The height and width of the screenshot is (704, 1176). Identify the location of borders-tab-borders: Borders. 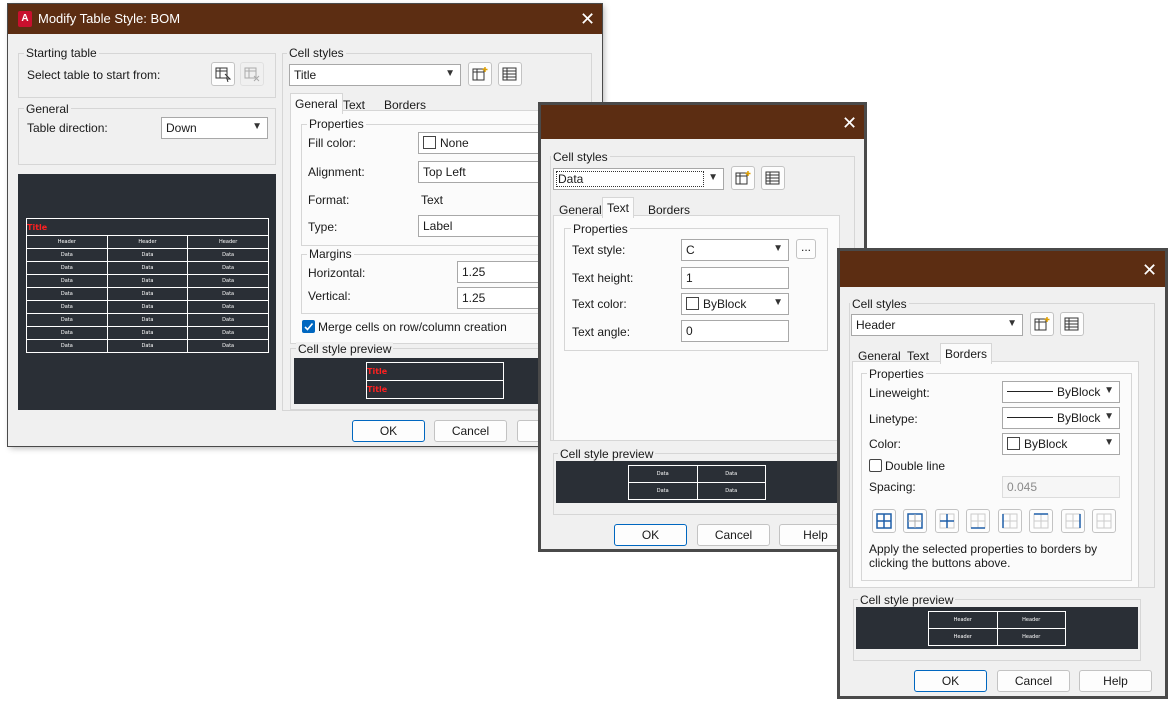
(966, 353).